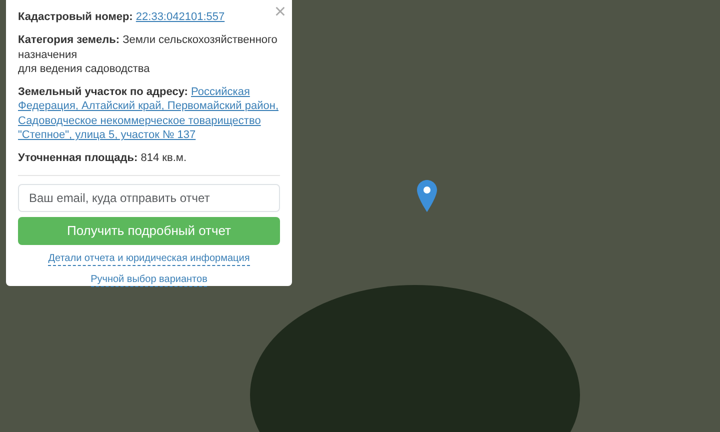 The height and width of the screenshot is (432, 720). What do you see at coordinates (84, 69) in the screenshot?
I see `field-value: для ведения садоводства` at bounding box center [84, 69].